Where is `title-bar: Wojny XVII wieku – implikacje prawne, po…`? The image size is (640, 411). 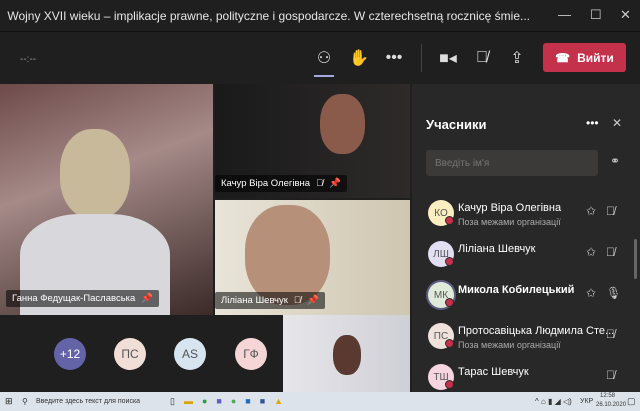 title-bar: Wojny XVII wieku – implikacje prawne, po… is located at coordinates (320, 16).